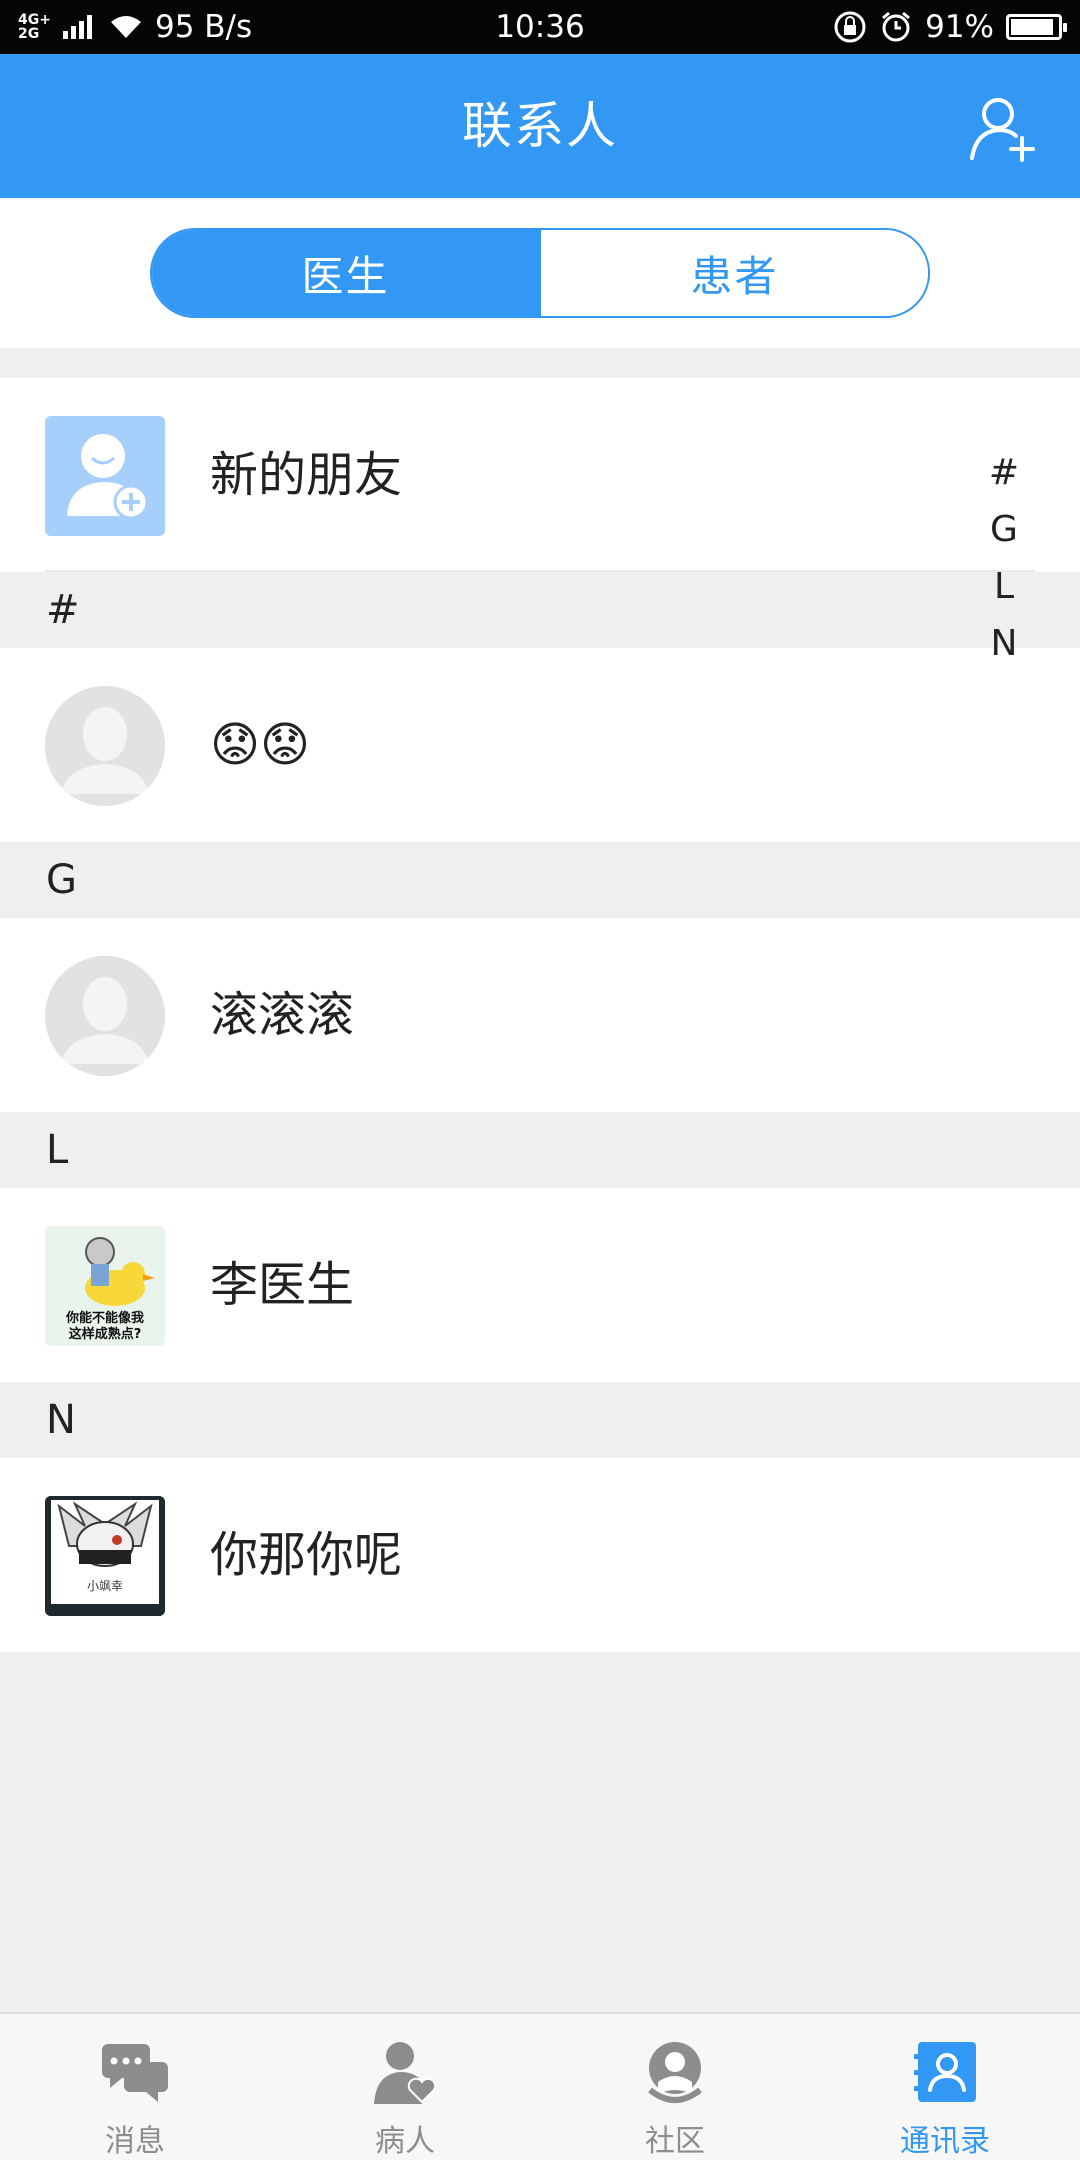 The image size is (1080, 2160). I want to click on new-friends-label: 新的朋友, so click(306, 475).